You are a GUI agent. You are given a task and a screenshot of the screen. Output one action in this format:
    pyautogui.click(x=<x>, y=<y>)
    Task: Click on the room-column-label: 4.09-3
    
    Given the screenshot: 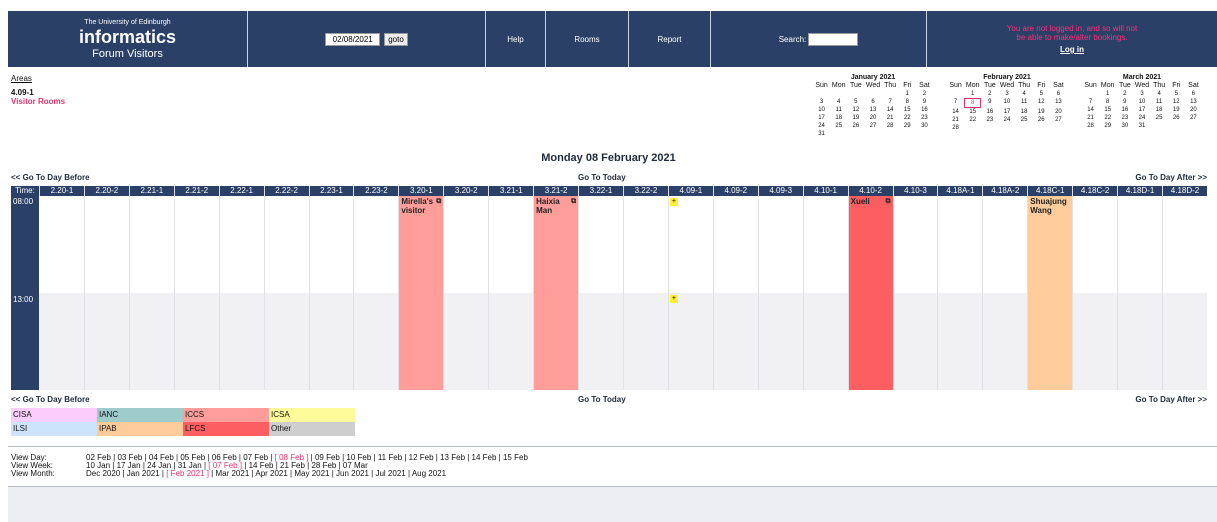 What is the action you would take?
    pyautogui.click(x=780, y=191)
    